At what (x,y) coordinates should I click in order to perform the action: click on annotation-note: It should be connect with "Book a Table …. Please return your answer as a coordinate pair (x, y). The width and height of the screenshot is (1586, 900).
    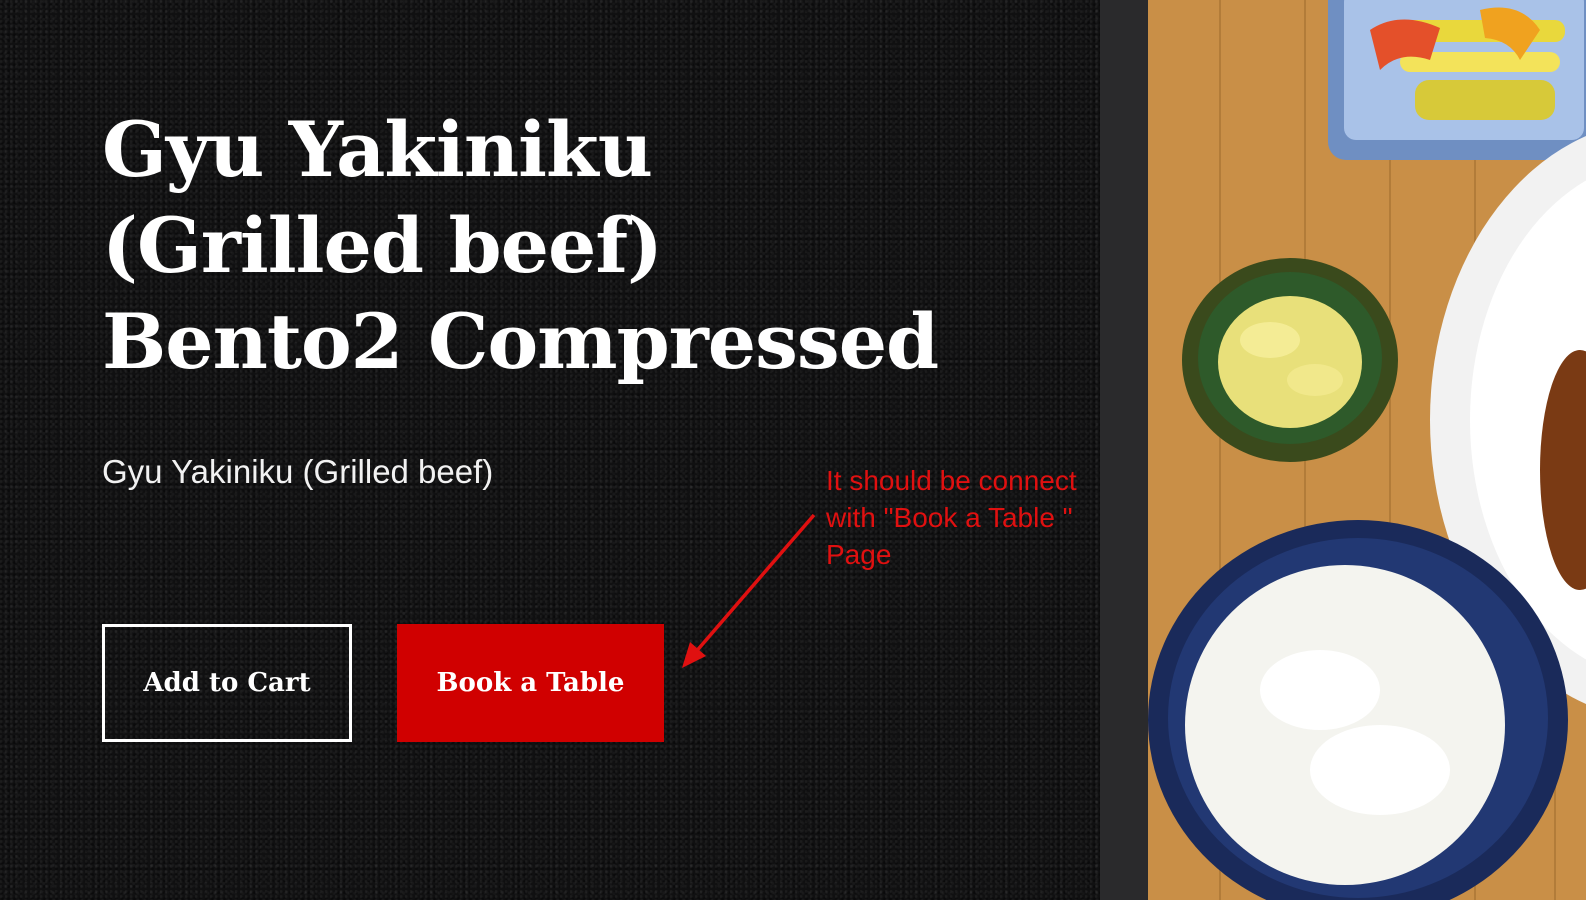
    Looking at the image, I should click on (951, 517).